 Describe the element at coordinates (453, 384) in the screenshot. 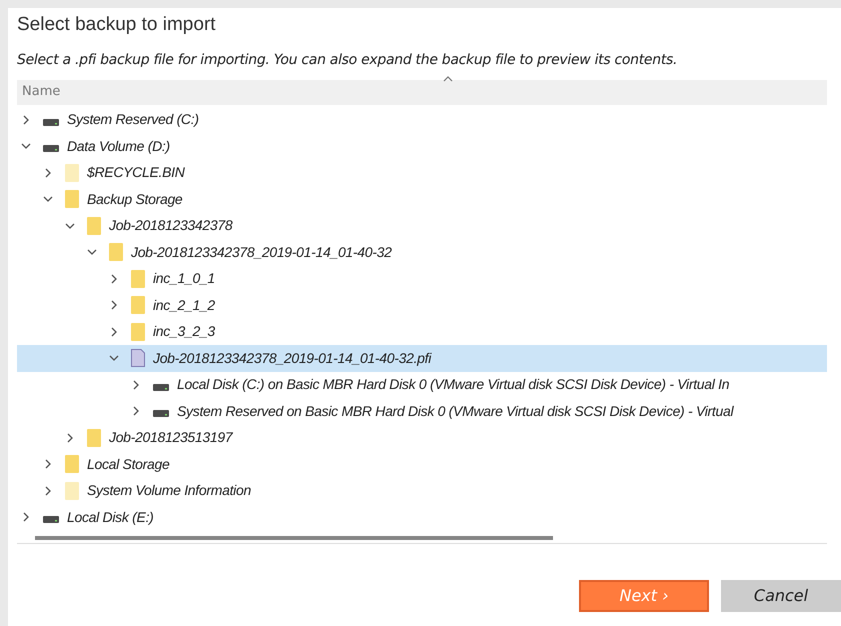

I see `tree-label: Local Disk (C:) on Basic MBR Hard Disk 0 (VMware Virtual disk SCSI Disk Device) - Virtual In` at that location.